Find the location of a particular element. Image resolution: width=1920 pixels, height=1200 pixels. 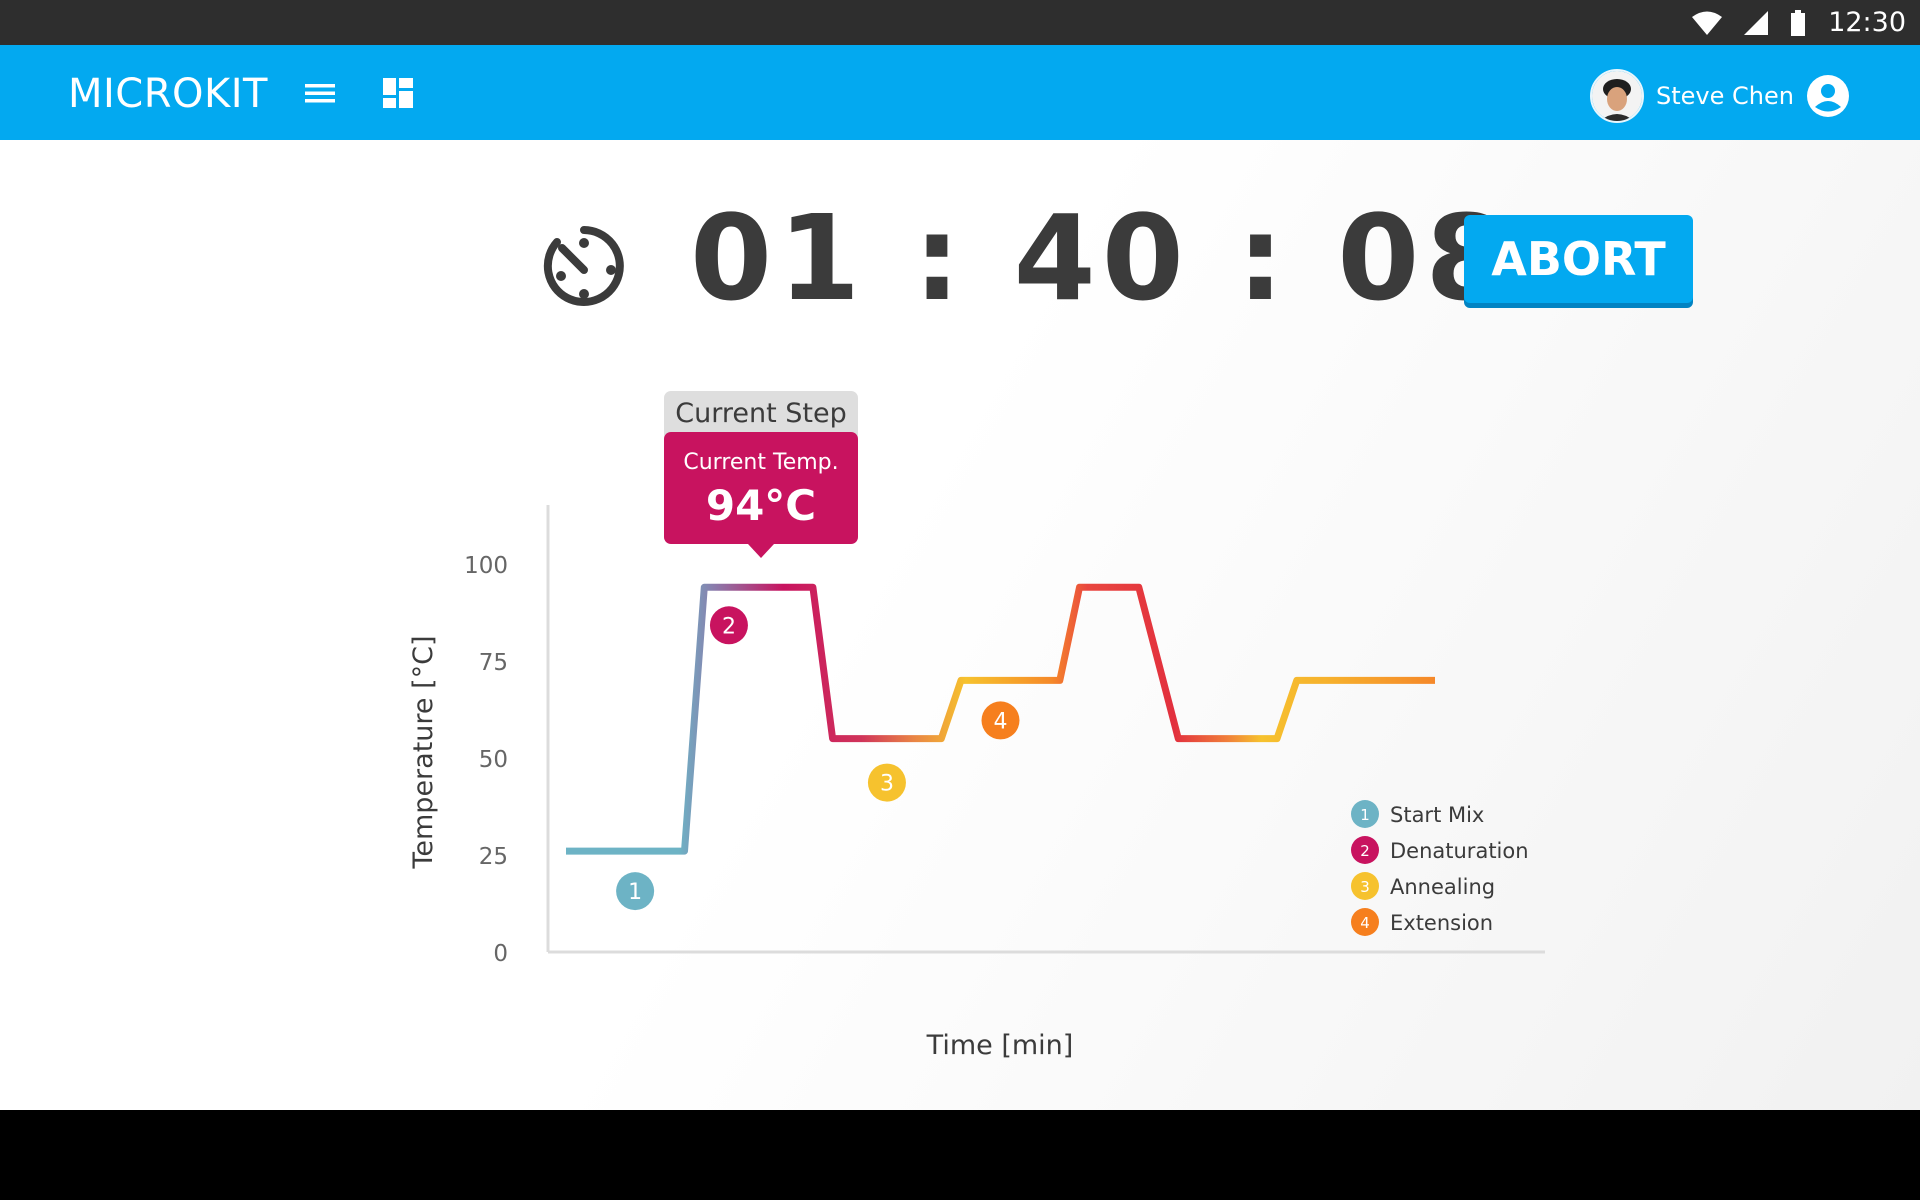

legend-marker-number: 3 is located at coordinates (1365, 887).